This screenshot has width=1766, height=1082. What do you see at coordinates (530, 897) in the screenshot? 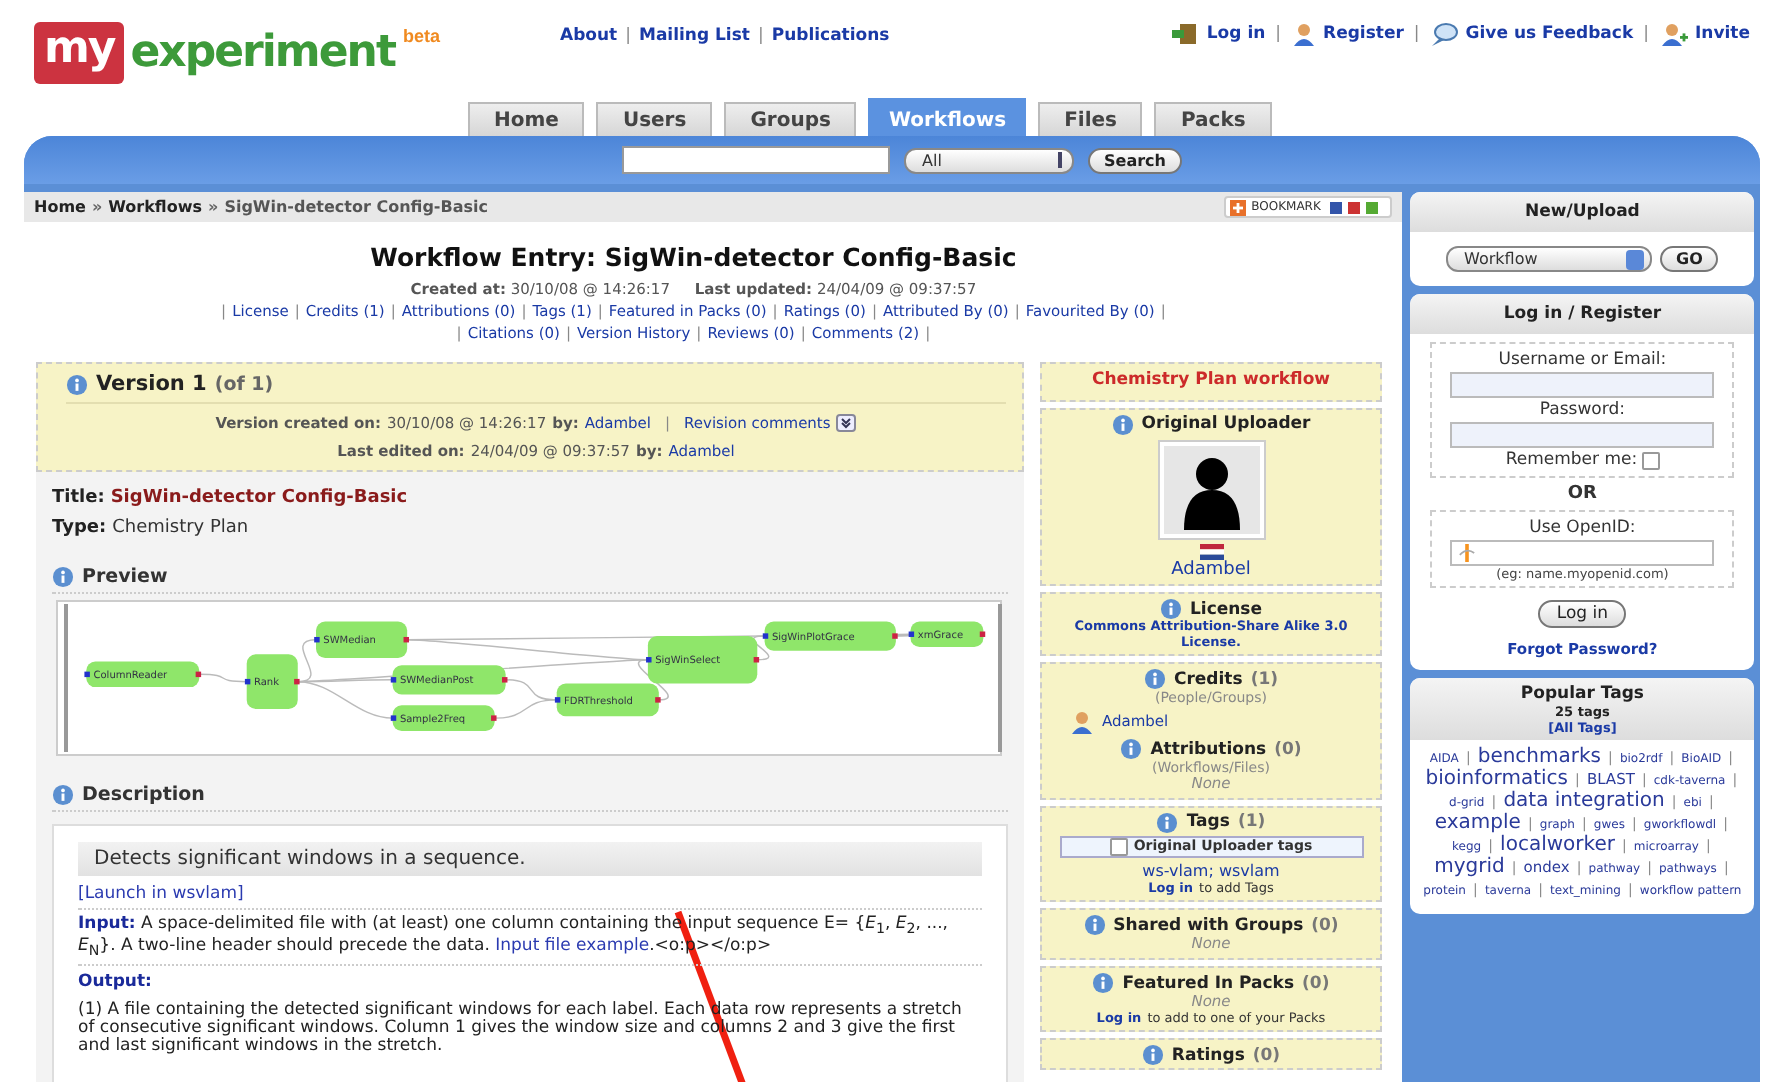
I see `launch-link: [Launch in wsvlam]` at bounding box center [530, 897].